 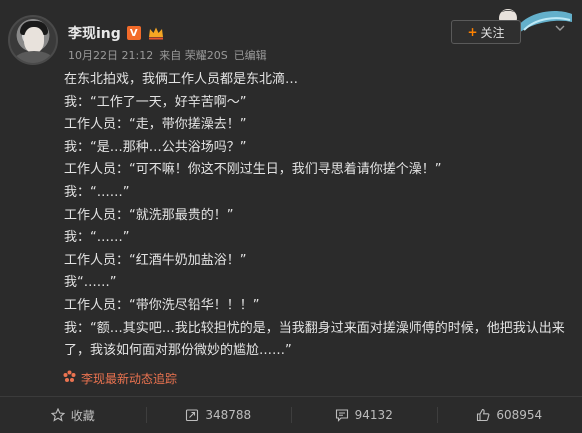 What do you see at coordinates (162, 305) in the screenshot?
I see `post-line: 工作人员：“带你洗尽铅华！！！”` at bounding box center [162, 305].